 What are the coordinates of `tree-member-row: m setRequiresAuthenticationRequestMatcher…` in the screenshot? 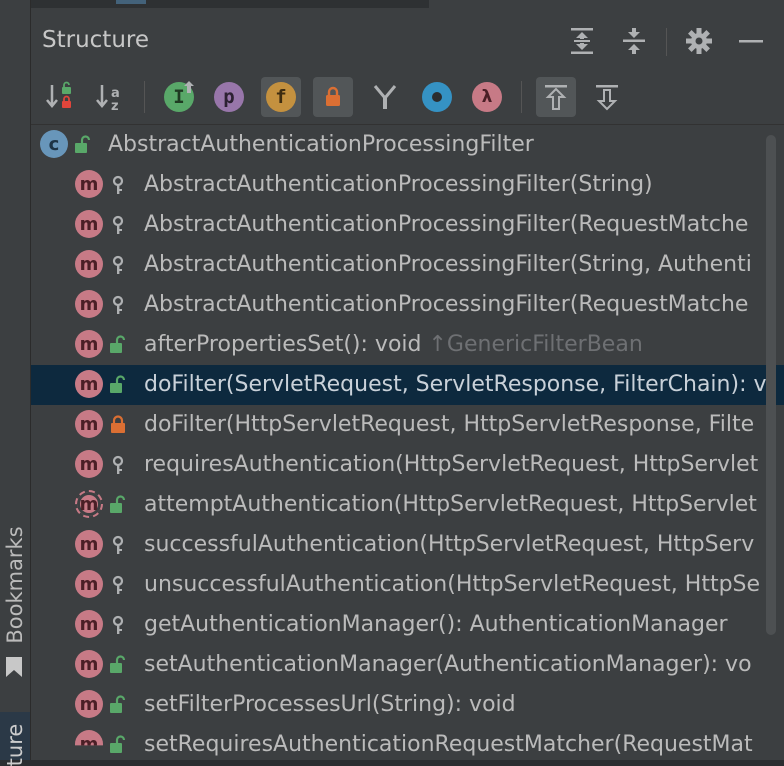 It's located at (407, 742).